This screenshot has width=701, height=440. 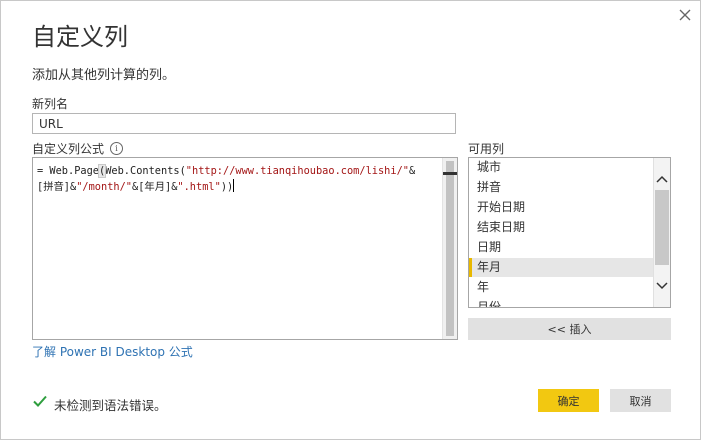 What do you see at coordinates (80, 37) in the screenshot?
I see `dialog-title: 自定义列` at bounding box center [80, 37].